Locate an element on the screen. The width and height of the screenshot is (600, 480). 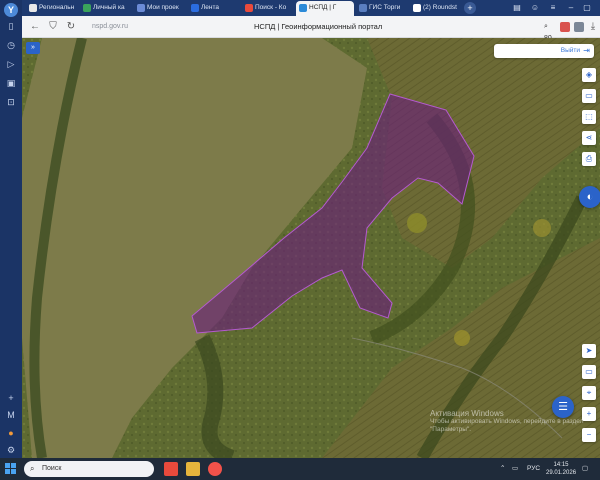
history-icon: ◷ is located at coordinates (11, 45).